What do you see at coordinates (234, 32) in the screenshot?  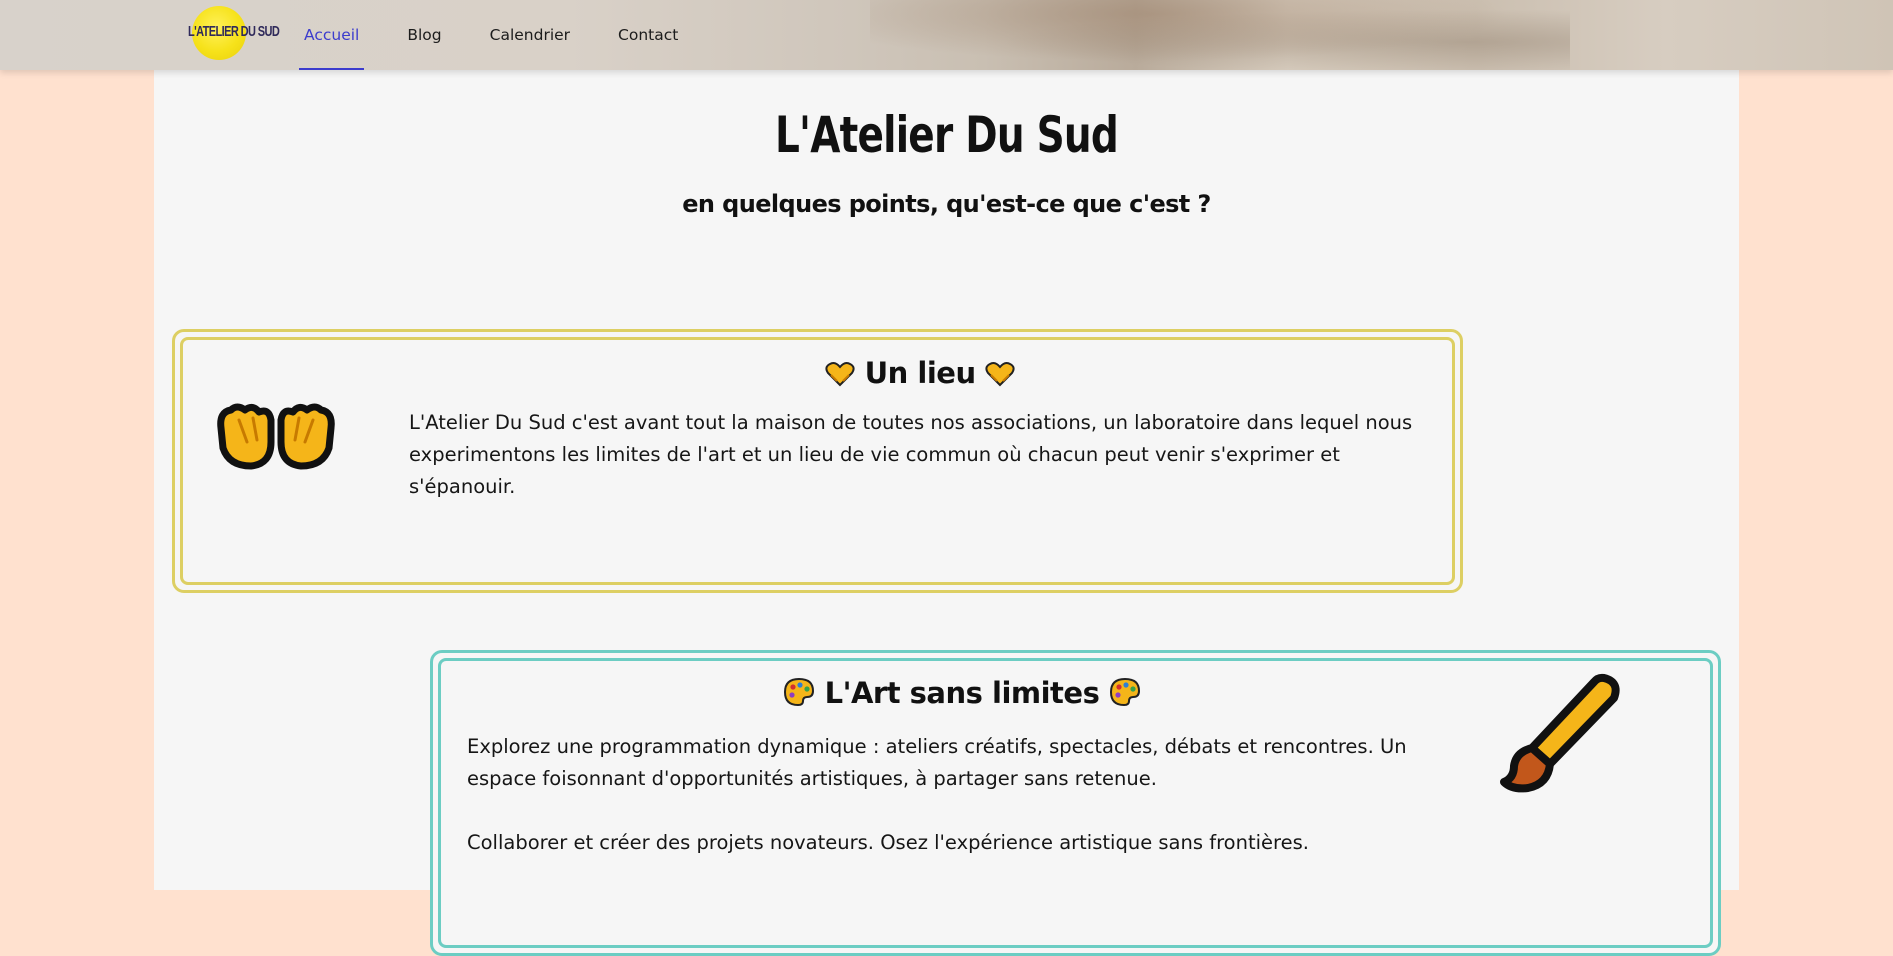 I see `logo-text: L'ATELIER DU SUD` at bounding box center [234, 32].